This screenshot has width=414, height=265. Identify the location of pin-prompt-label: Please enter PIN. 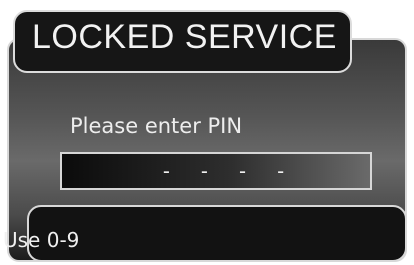
(156, 126).